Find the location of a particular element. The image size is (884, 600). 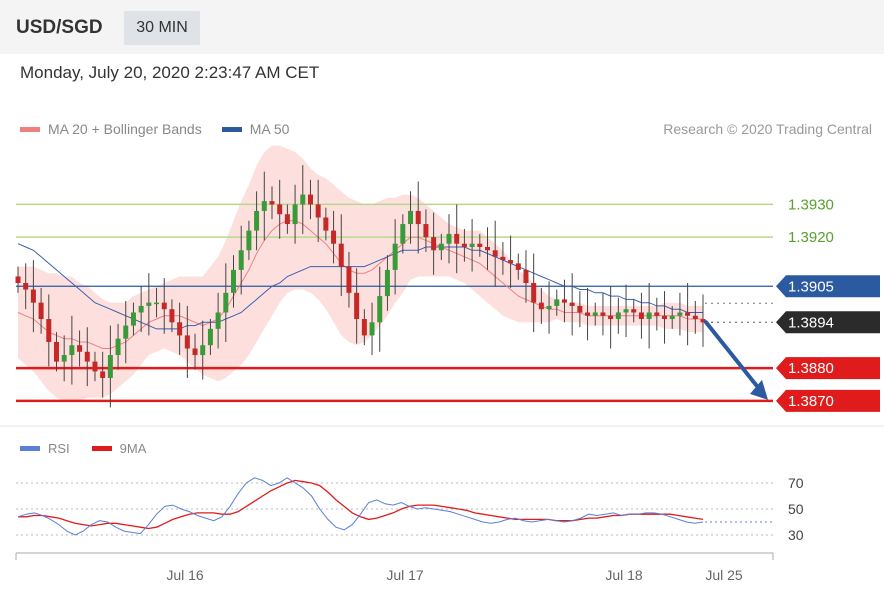

x-tick-label: Jul 18 is located at coordinates (624, 575).